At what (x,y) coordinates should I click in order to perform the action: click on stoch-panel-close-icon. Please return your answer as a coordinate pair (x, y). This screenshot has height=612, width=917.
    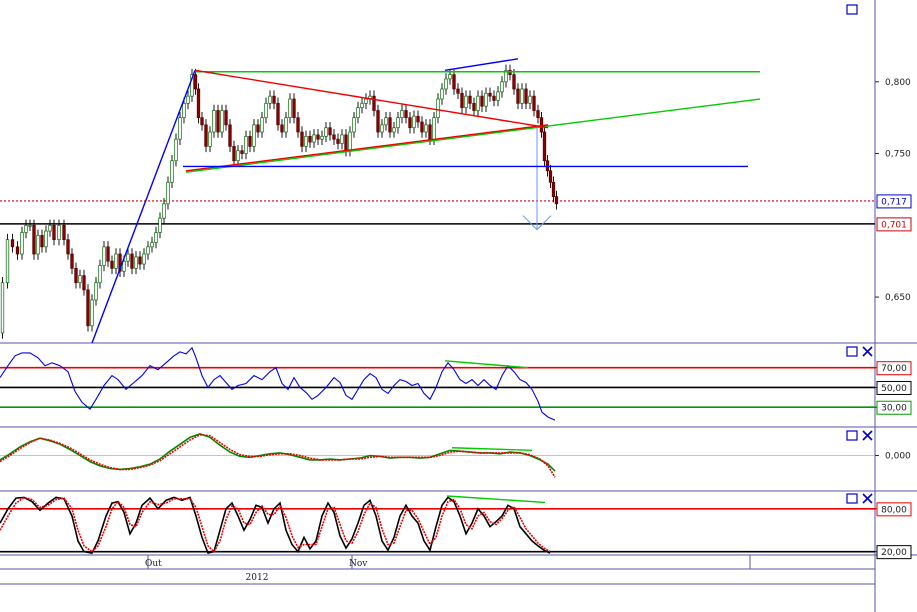
    Looking at the image, I should click on (867, 498).